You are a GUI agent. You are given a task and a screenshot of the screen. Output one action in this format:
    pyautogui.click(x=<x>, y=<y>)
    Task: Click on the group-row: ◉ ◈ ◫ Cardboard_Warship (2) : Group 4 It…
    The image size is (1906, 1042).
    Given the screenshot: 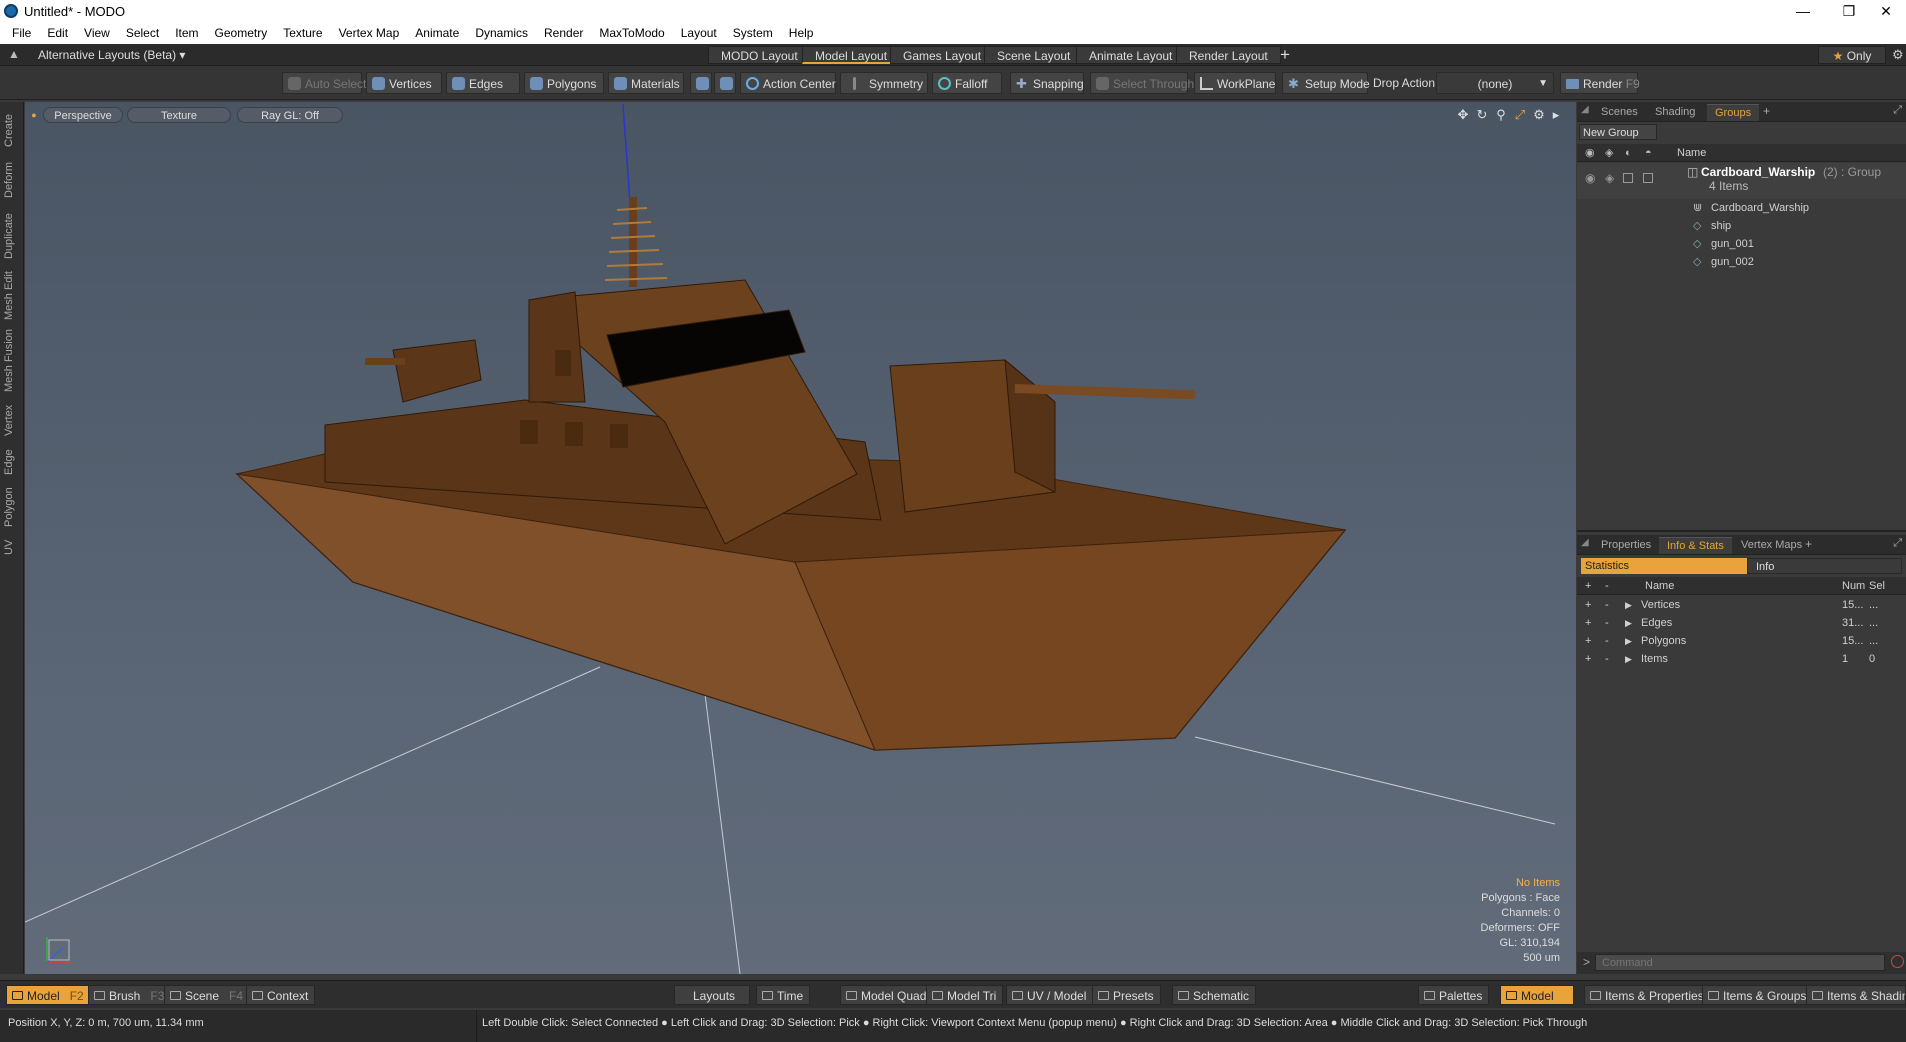 What is the action you would take?
    pyautogui.click(x=1741, y=181)
    